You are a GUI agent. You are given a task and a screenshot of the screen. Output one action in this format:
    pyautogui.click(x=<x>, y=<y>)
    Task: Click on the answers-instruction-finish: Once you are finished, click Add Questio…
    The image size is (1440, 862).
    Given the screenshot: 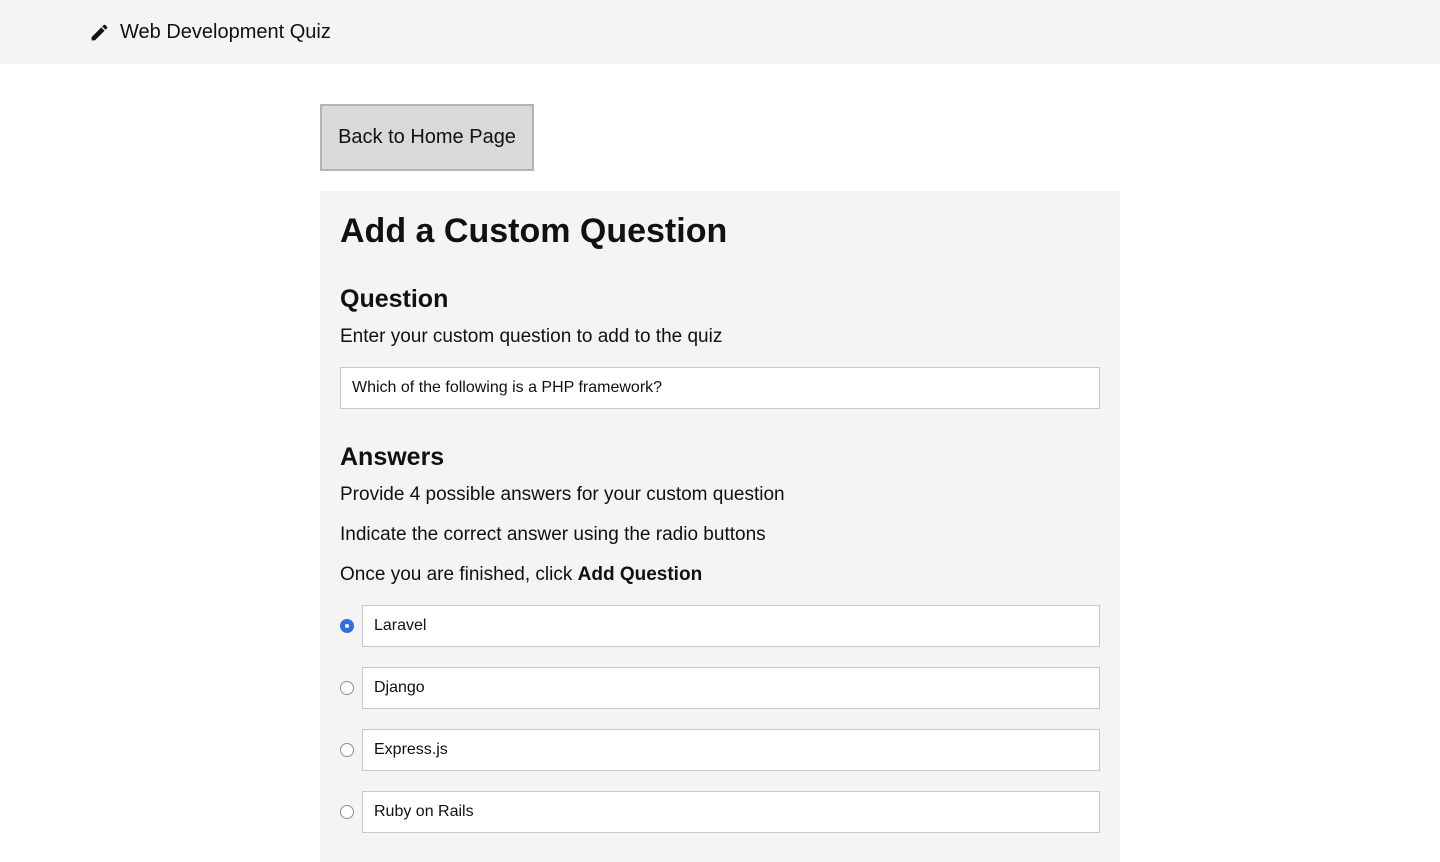 What is the action you would take?
    pyautogui.click(x=521, y=575)
    